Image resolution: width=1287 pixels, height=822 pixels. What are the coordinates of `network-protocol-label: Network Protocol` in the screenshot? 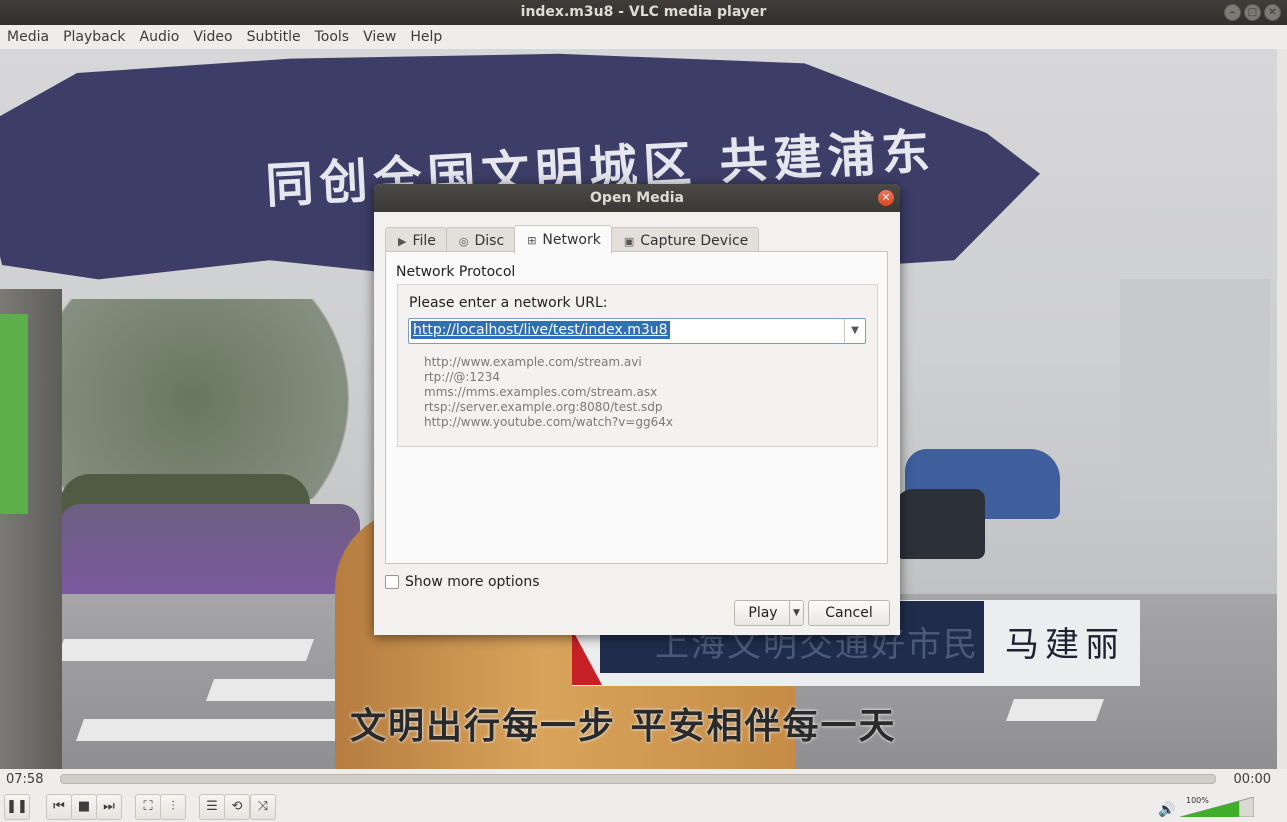 It's located at (456, 272).